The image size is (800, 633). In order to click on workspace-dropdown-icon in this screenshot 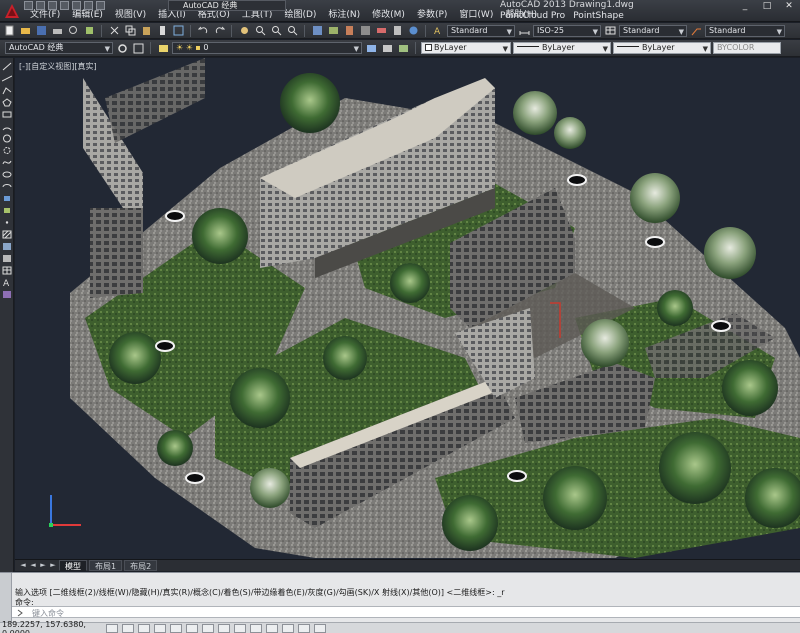, I will do `click(138, 48)`.